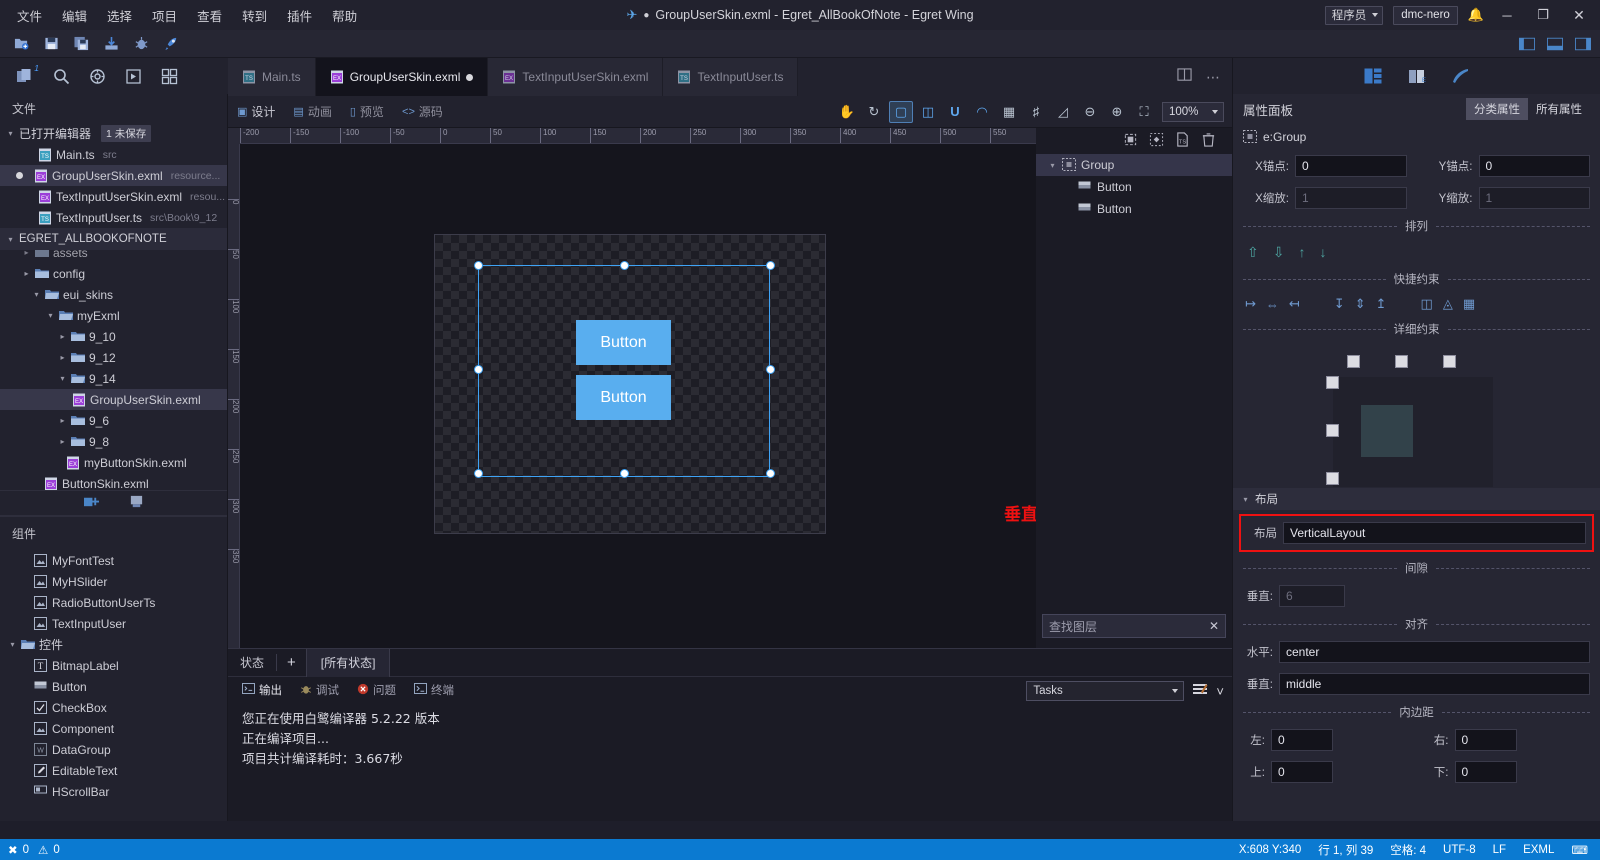 The height and width of the screenshot is (860, 1600). Describe the element at coordinates (113, 644) in the screenshot. I see `component-group-kongjian: 控件` at that location.